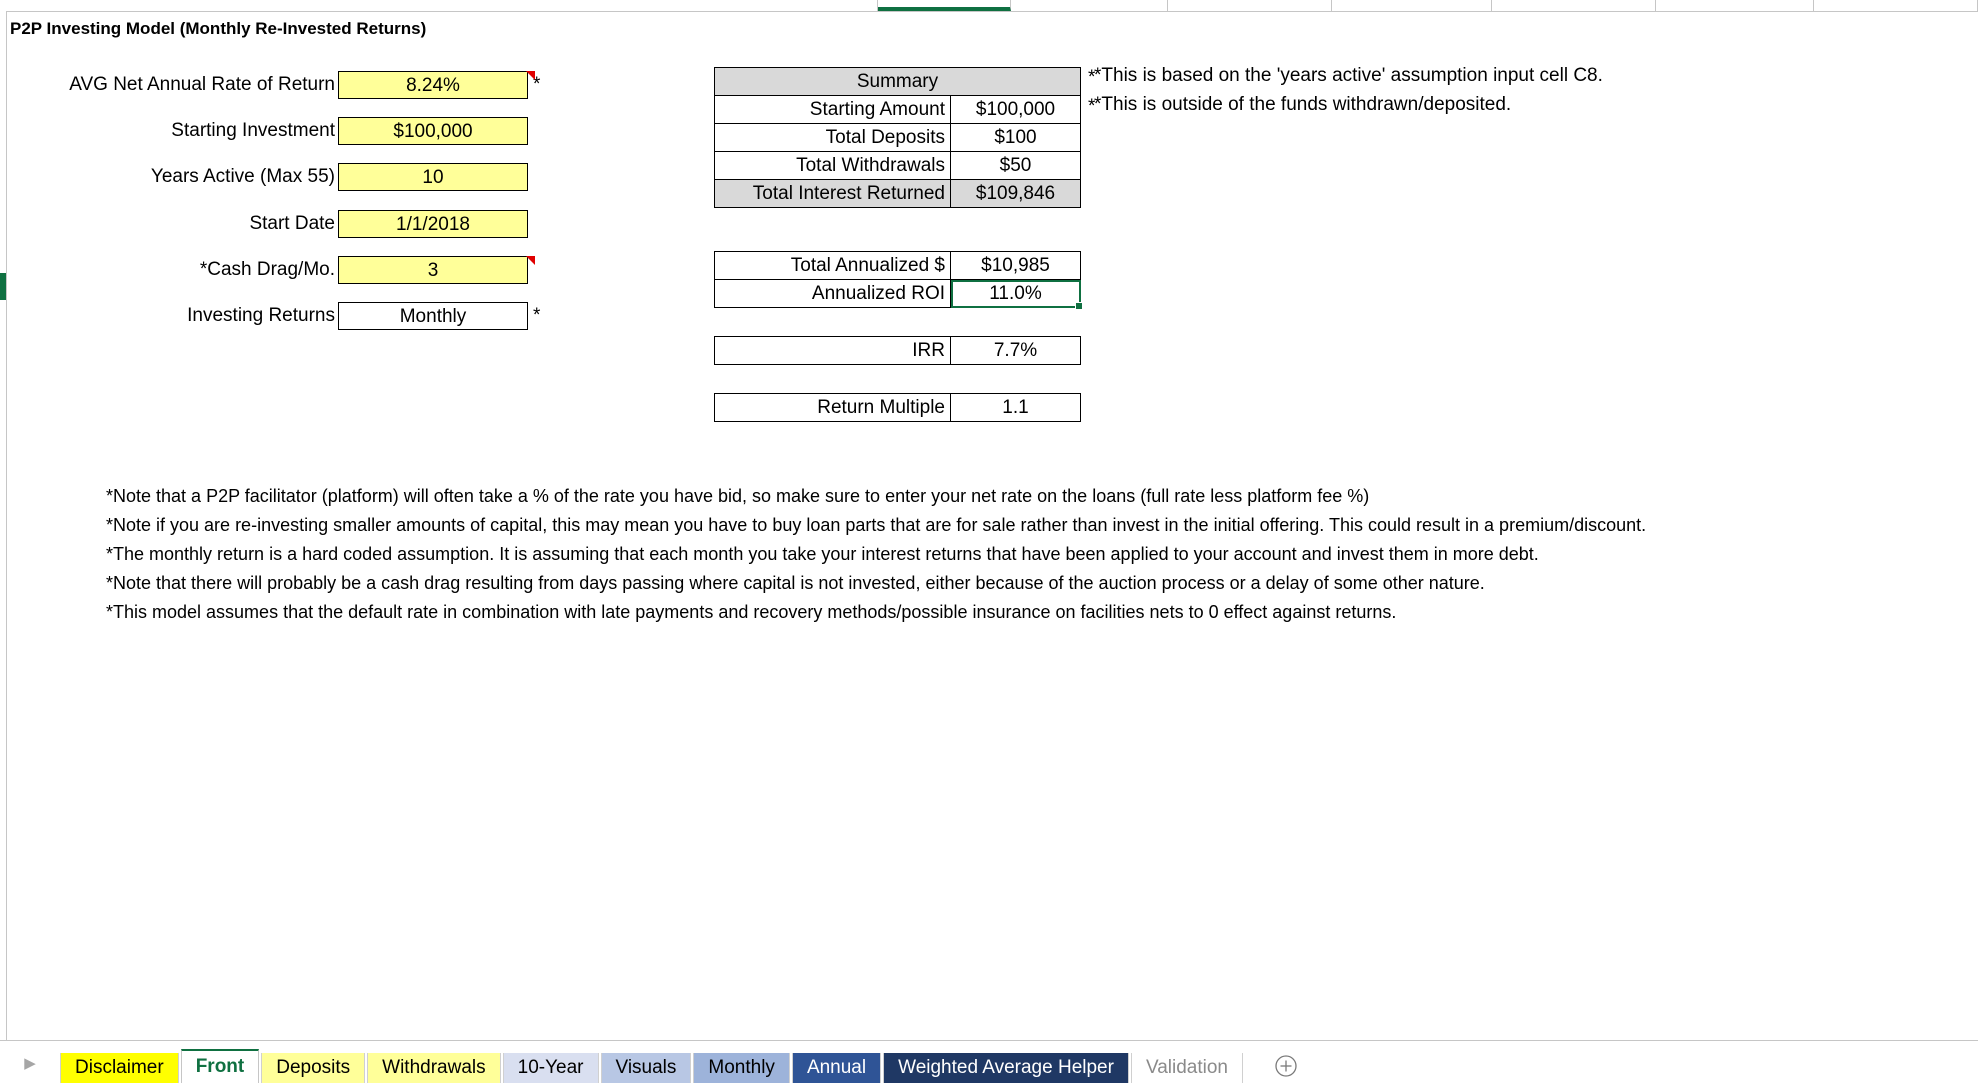 The height and width of the screenshot is (1083, 1978). I want to click on sheet-tab-front: Front, so click(220, 1066).